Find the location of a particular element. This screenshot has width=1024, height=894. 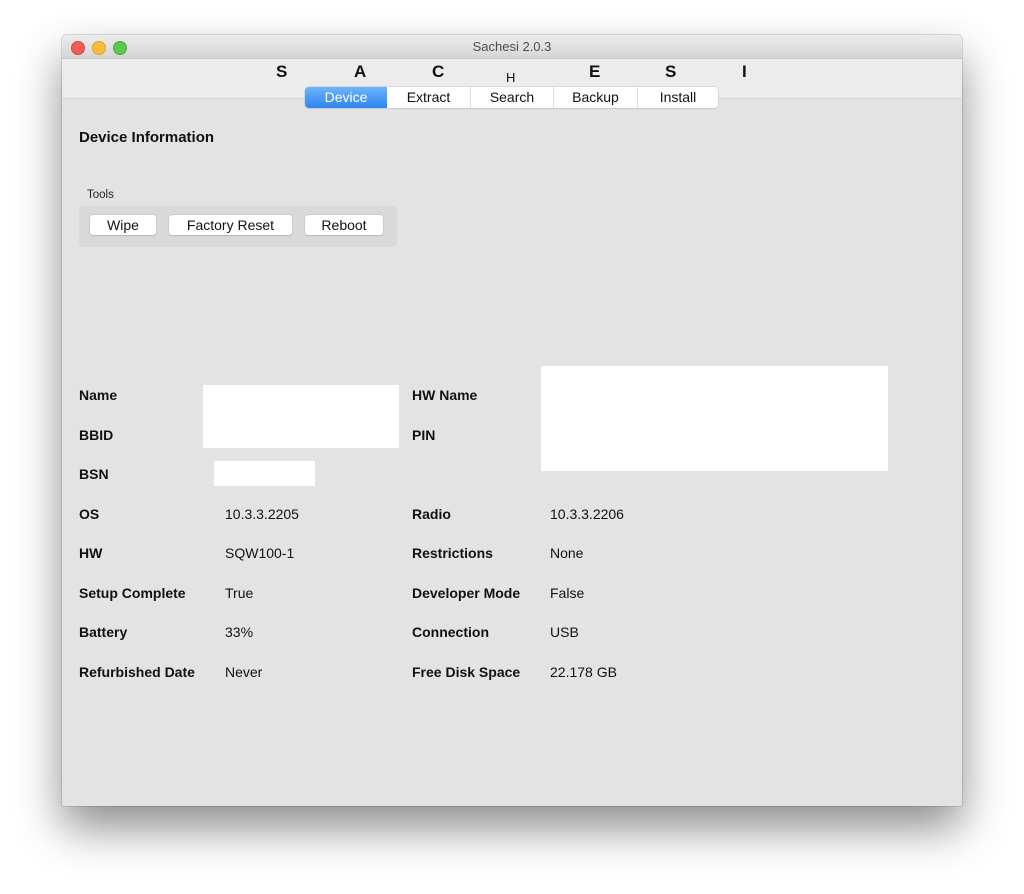

banner-letter: H is located at coordinates (511, 77).